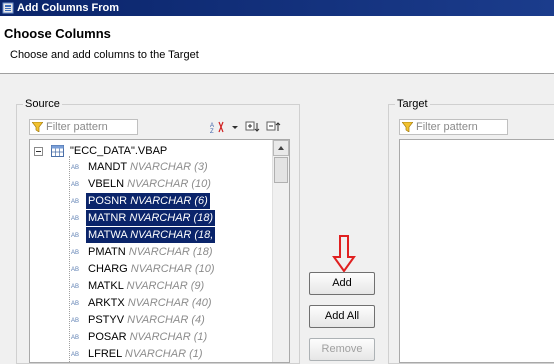 This screenshot has height=364, width=554. What do you see at coordinates (108, 201) in the screenshot?
I see `column-name: POSNR` at bounding box center [108, 201].